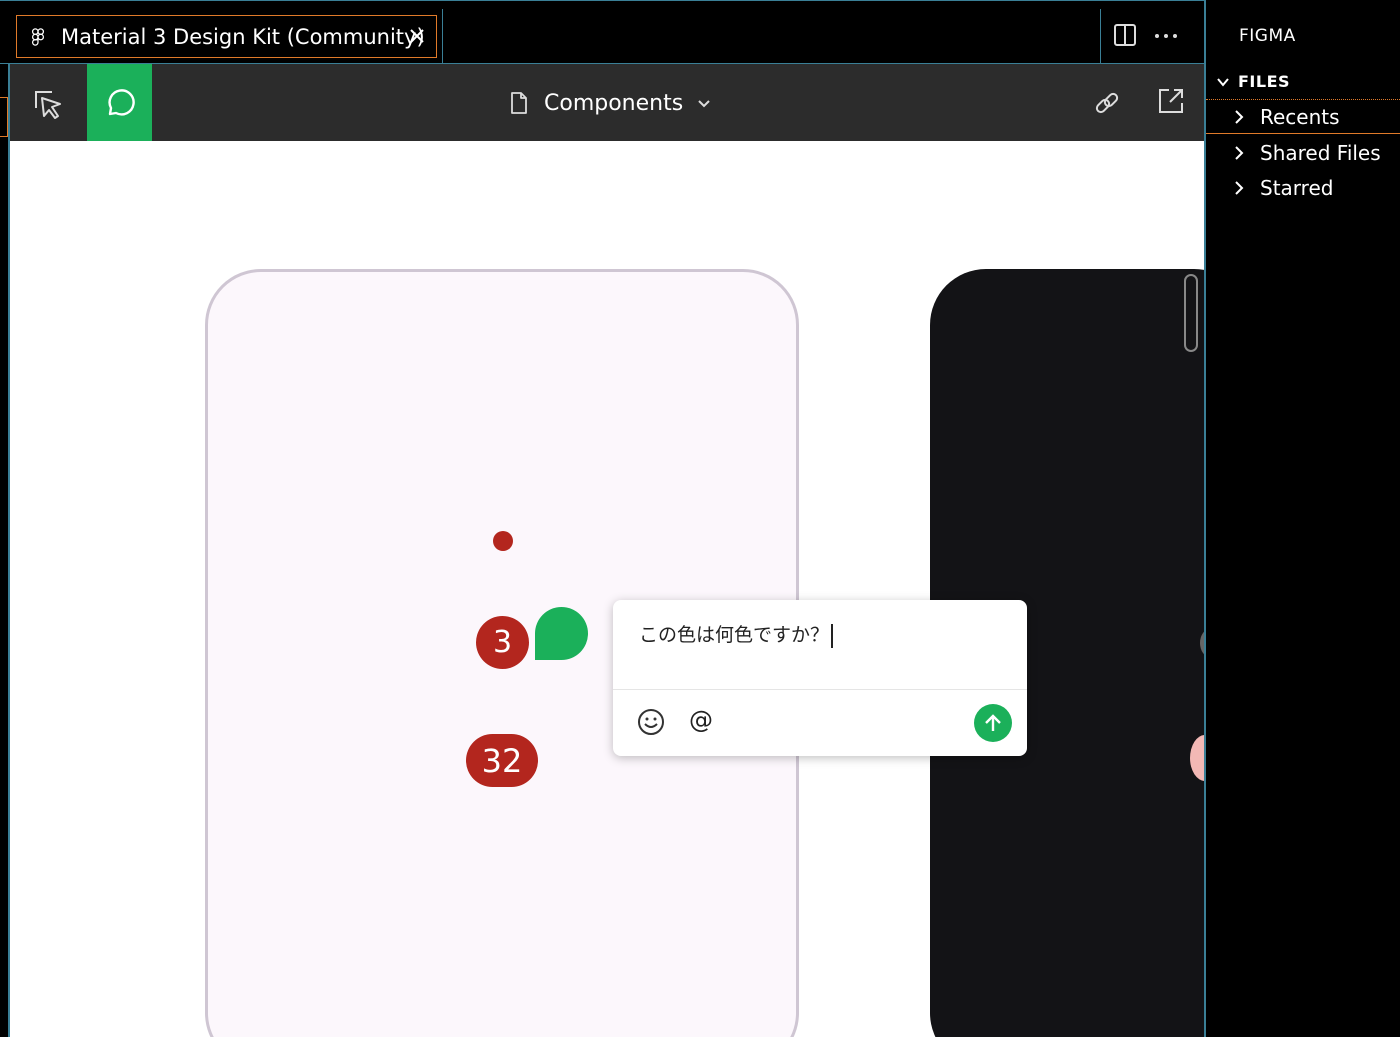  I want to click on comment-text: この色は何色ですか？, so click(734, 635).